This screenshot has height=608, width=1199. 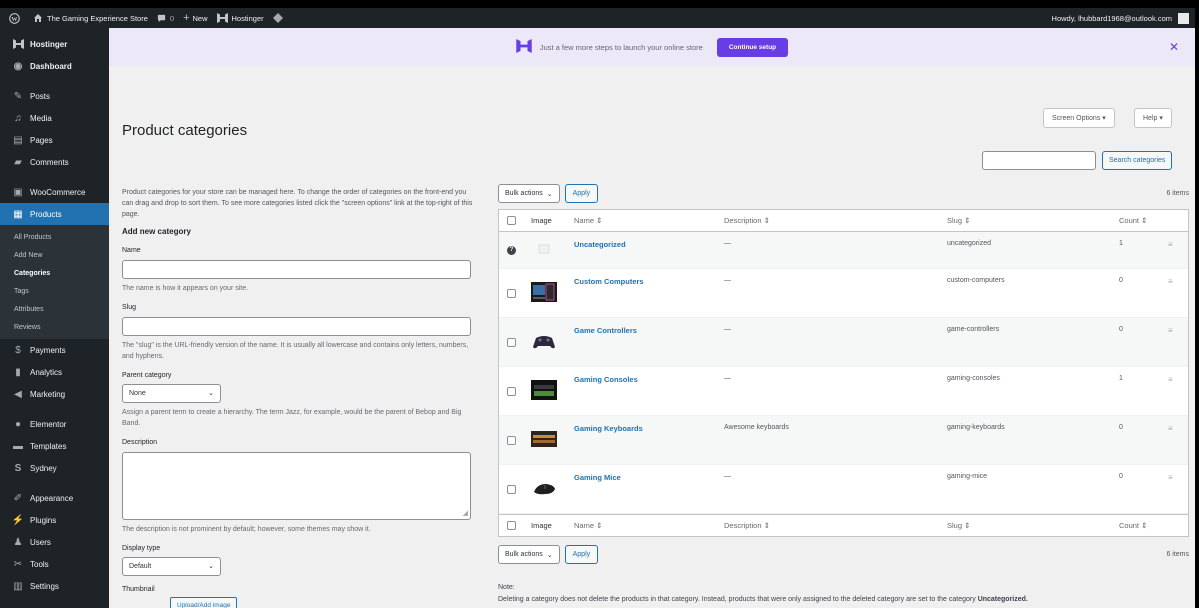 What do you see at coordinates (16, 18) in the screenshot?
I see `wordpress-logo-icon: W` at bounding box center [16, 18].